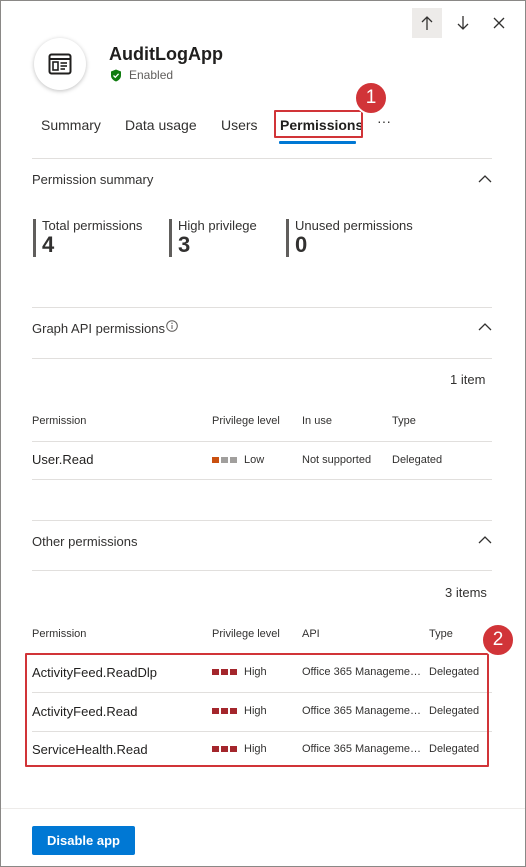 The width and height of the screenshot is (526, 867). What do you see at coordinates (98, 328) in the screenshot?
I see `graph-api-title: Graph API permissions` at bounding box center [98, 328].